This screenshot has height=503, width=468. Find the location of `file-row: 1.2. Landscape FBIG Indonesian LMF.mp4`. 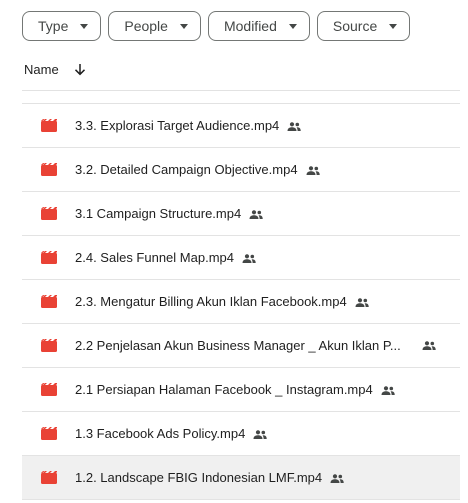

file-row: 1.2. Landscape FBIG Indonesian LMF.mp4 is located at coordinates (241, 478).